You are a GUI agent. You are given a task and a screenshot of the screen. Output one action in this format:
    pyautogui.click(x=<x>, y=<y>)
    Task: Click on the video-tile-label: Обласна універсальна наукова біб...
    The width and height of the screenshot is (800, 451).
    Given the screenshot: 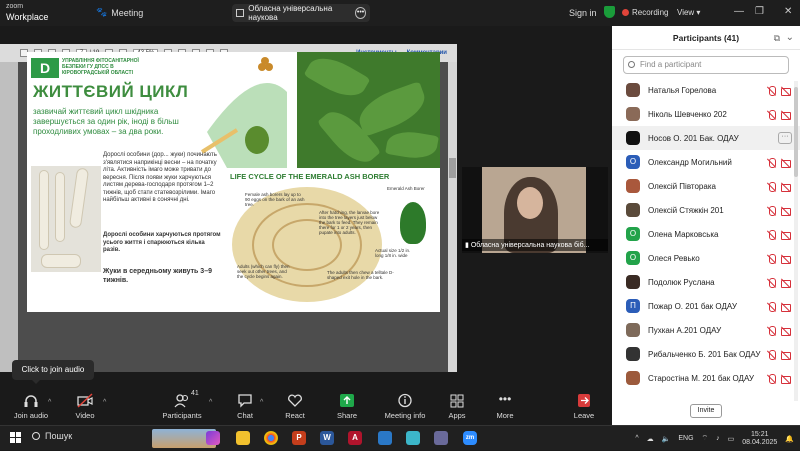 What is the action you would take?
    pyautogui.click(x=530, y=245)
    